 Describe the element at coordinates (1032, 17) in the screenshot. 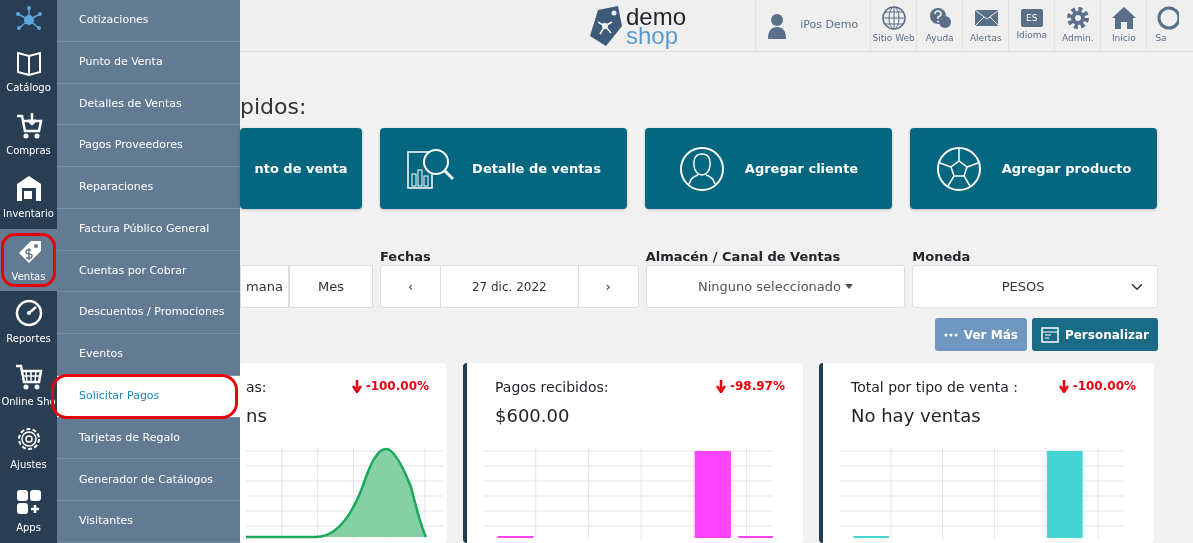

I see `language-badge: ES` at that location.